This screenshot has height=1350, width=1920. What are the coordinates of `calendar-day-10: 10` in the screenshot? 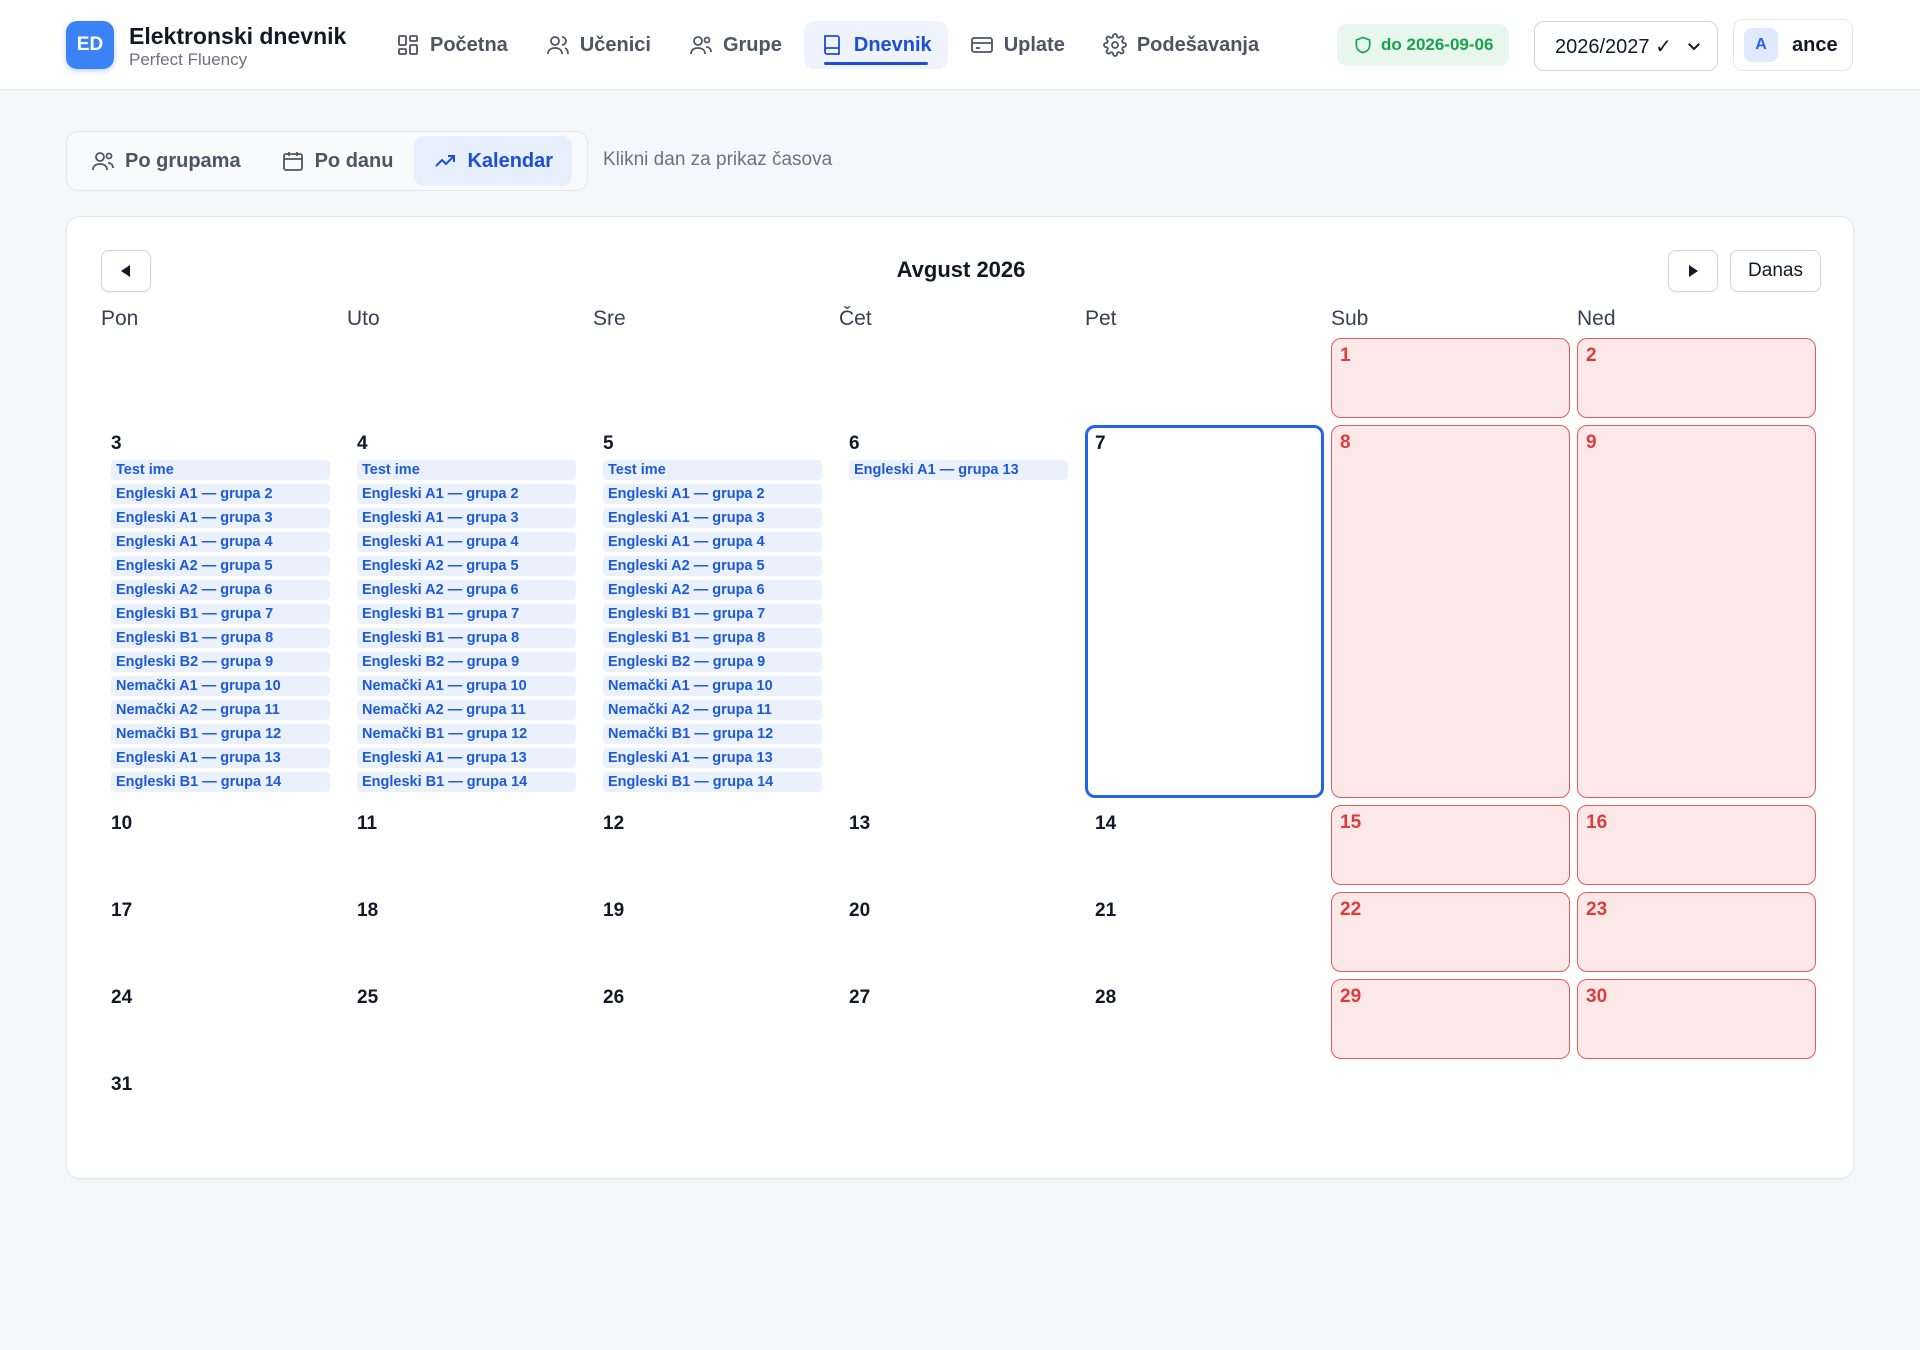 It's located at (220, 845).